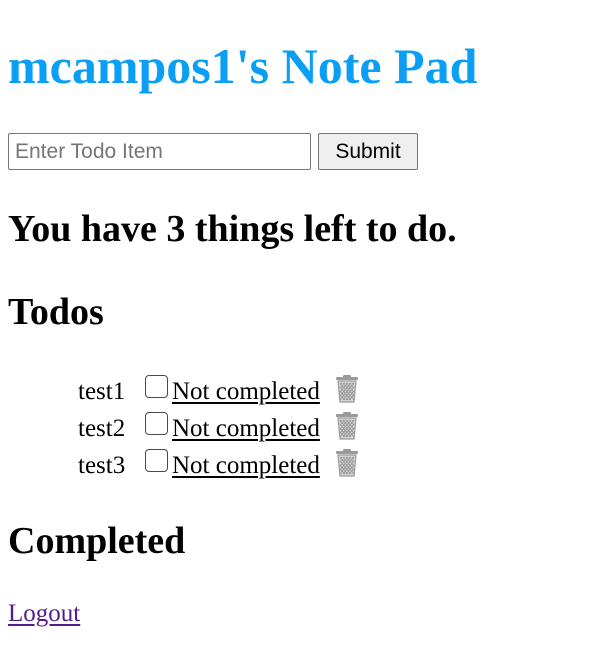  Describe the element at coordinates (232, 229) in the screenshot. I see `remaining-count-heading: You have 3 things left to do.` at that location.